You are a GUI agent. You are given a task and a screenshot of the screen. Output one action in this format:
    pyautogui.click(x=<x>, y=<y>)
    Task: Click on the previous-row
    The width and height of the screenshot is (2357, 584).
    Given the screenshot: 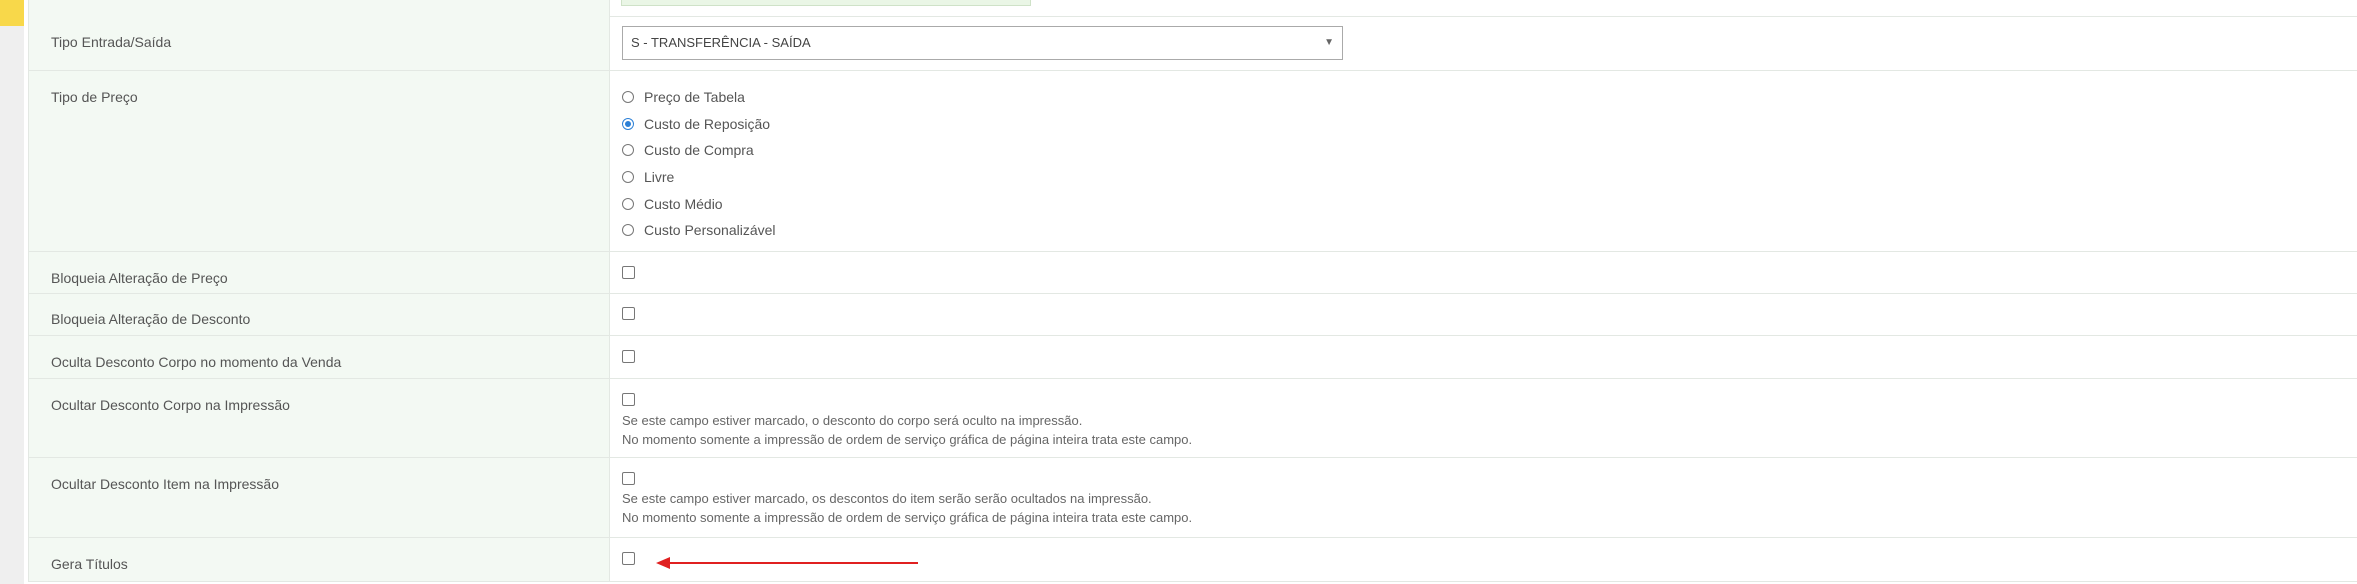 What is the action you would take?
    pyautogui.click(x=1192, y=8)
    